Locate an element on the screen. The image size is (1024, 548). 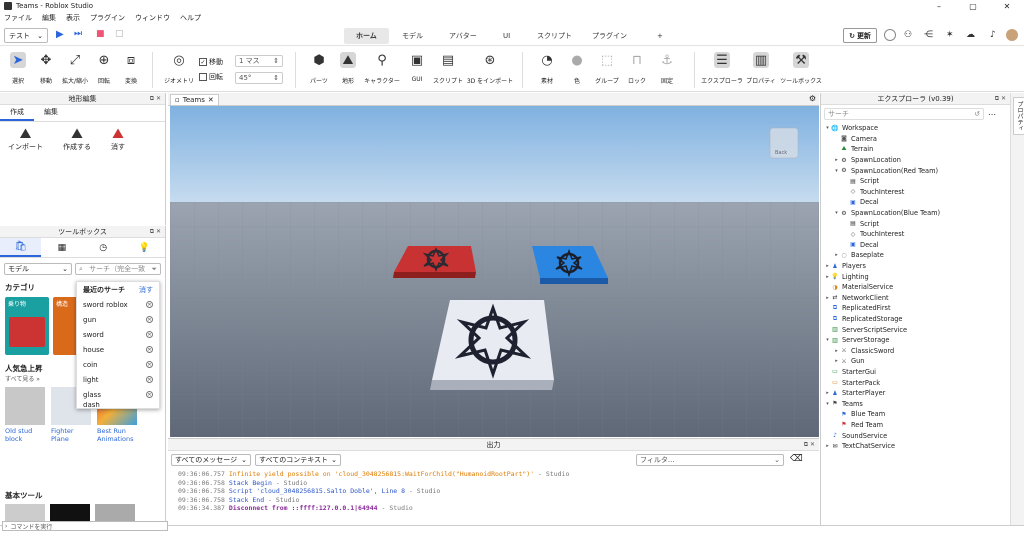
profile-avatar is located at coordinates (1012, 35).